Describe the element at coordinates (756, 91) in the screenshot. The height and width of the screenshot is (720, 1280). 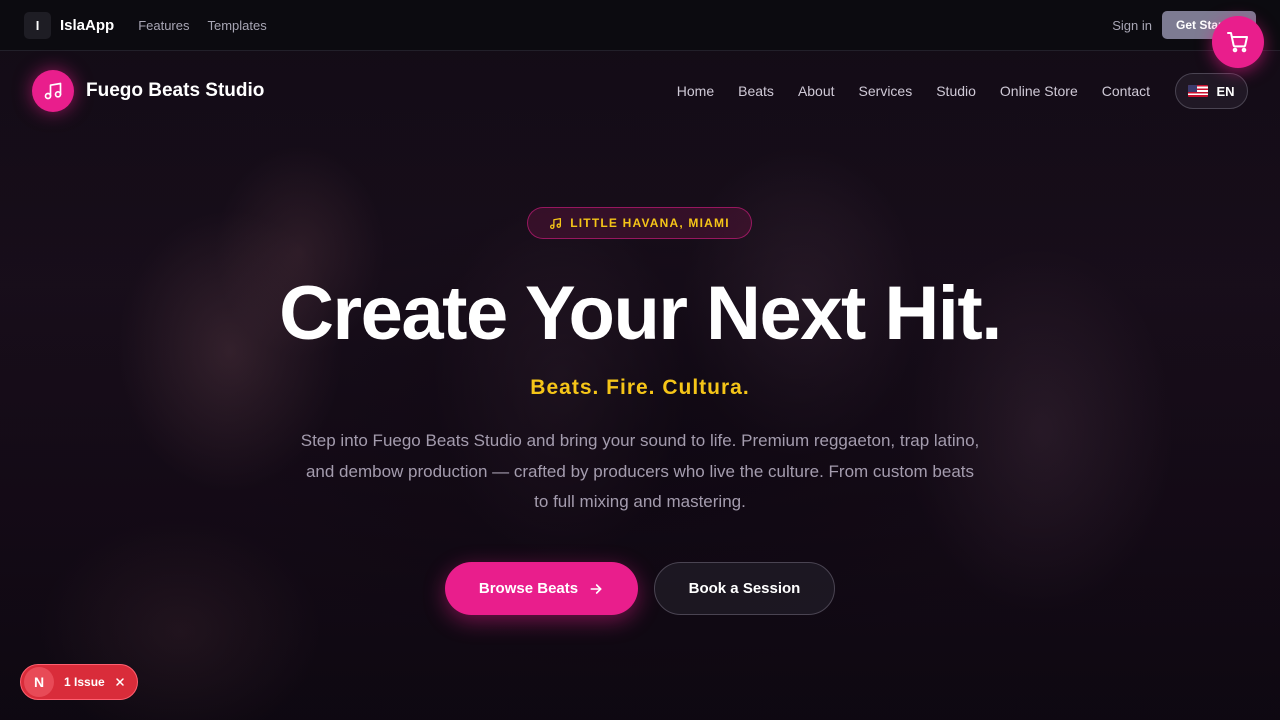
I see `nav-beats: Beats` at that location.